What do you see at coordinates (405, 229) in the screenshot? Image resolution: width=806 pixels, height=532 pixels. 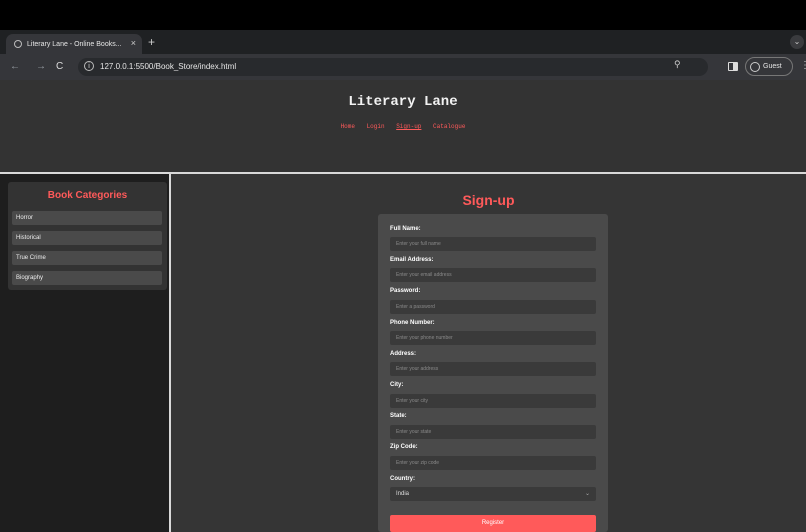 I see `full-name-label: Full Name:` at bounding box center [405, 229].